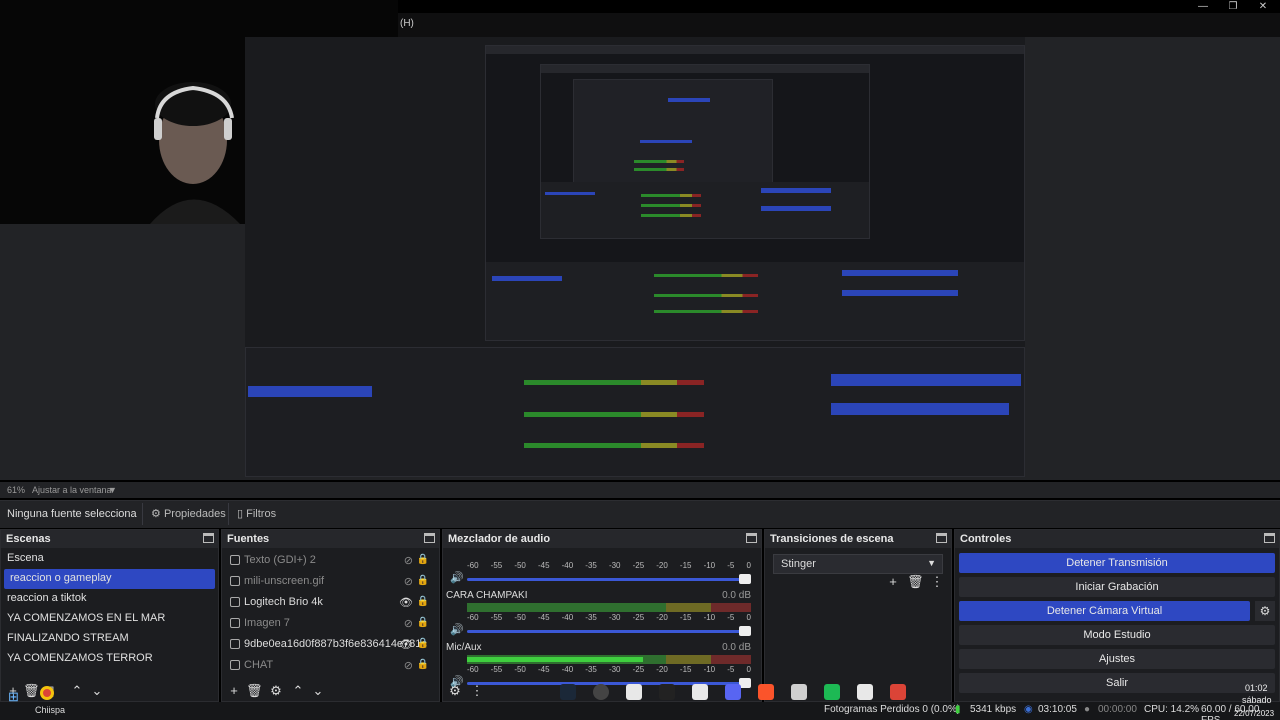  I want to click on delete-source-button: 🗑, so click(254, 691).